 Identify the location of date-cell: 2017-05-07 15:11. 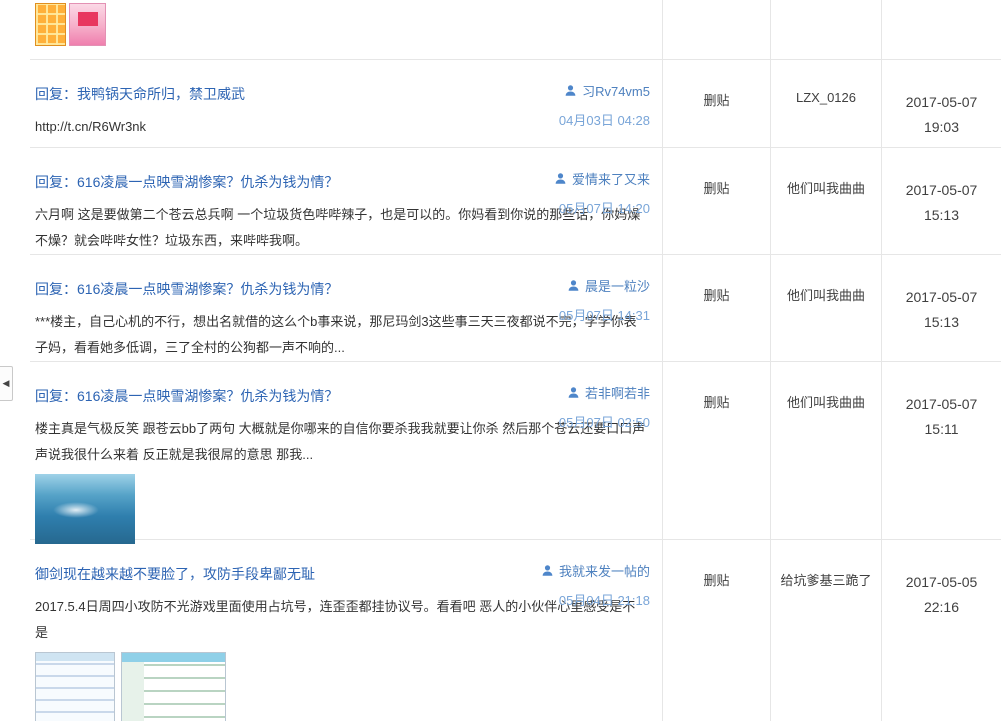
(941, 450).